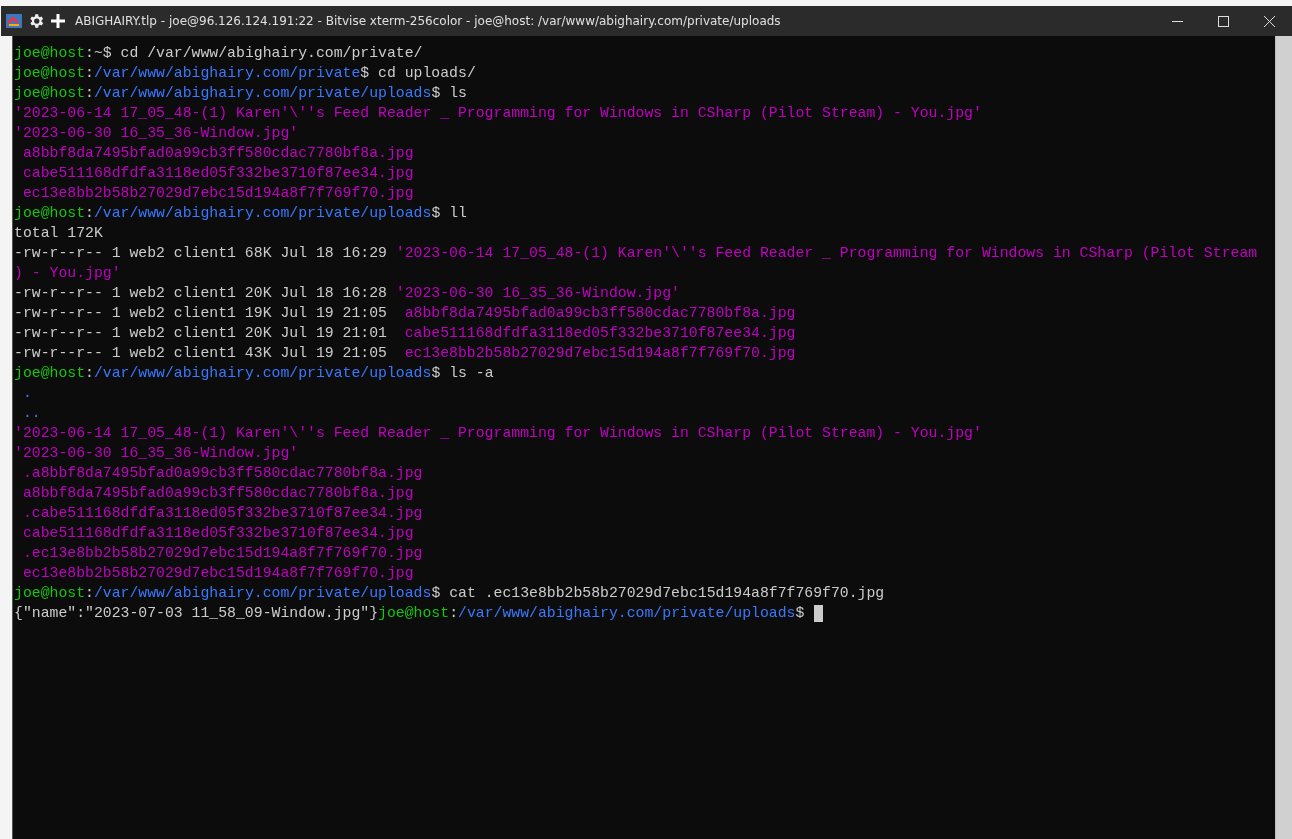 Image resolution: width=1292 pixels, height=839 pixels. What do you see at coordinates (201, 253) in the screenshot?
I see `output-text: -rw-r--r-- 1 web2 client1 68K Jul 18 16:29` at bounding box center [201, 253].